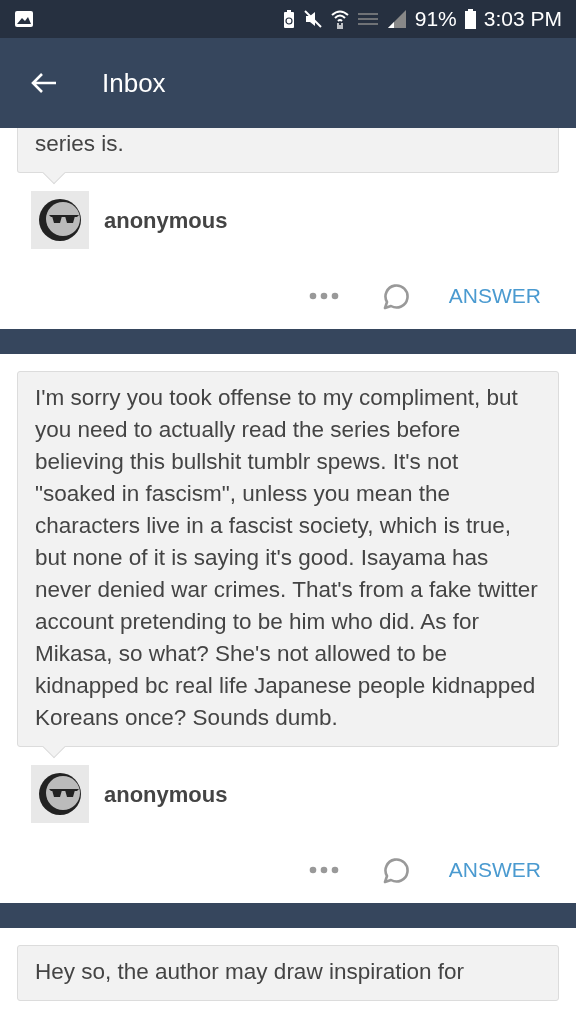 The width and height of the screenshot is (576, 1024). Describe the element at coordinates (24, 19) in the screenshot. I see `gallery-icon` at that location.